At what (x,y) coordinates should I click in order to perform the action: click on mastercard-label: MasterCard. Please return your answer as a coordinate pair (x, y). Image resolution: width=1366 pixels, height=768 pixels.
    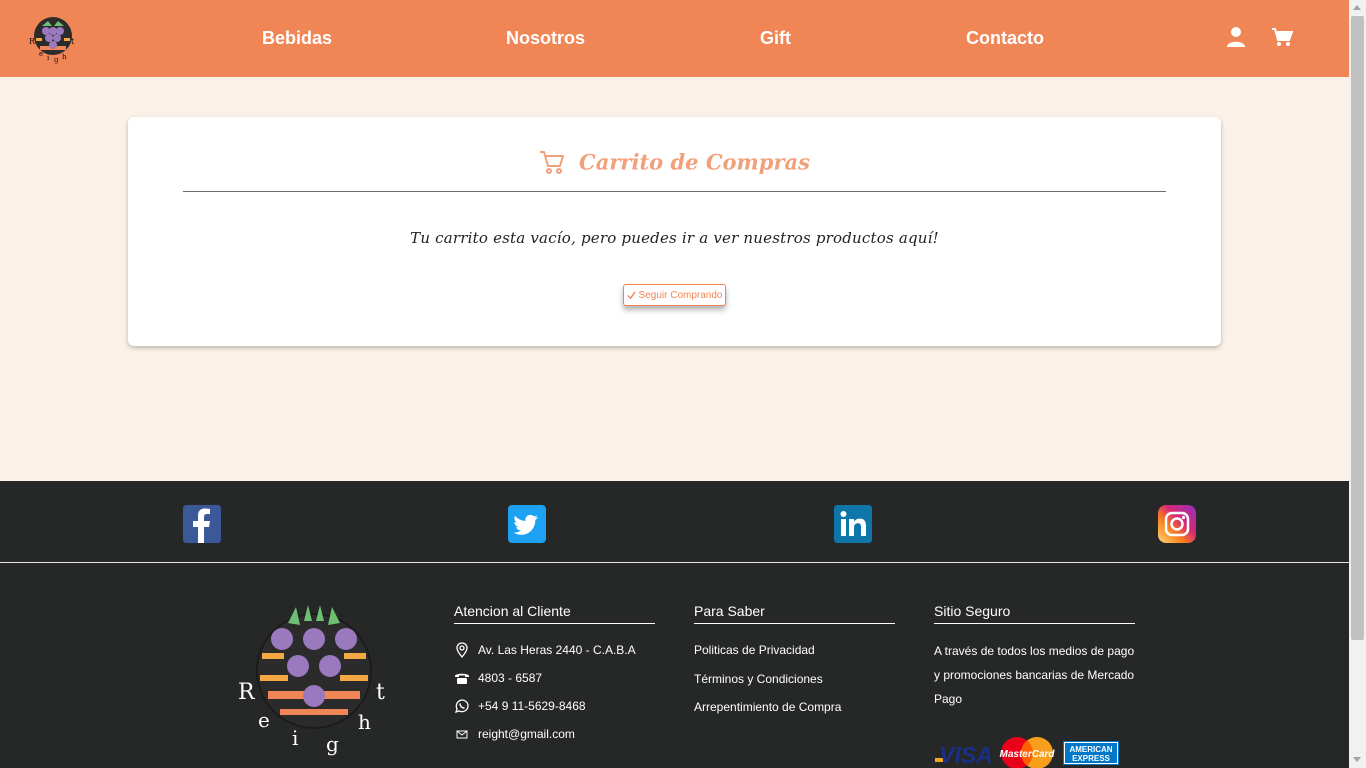
    Looking at the image, I should click on (1027, 754).